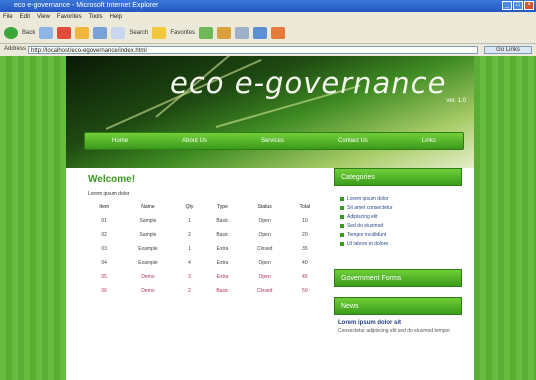 The height and width of the screenshot is (380, 536). What do you see at coordinates (104, 249) in the screenshot?
I see `table-cell: 03` at bounding box center [104, 249].